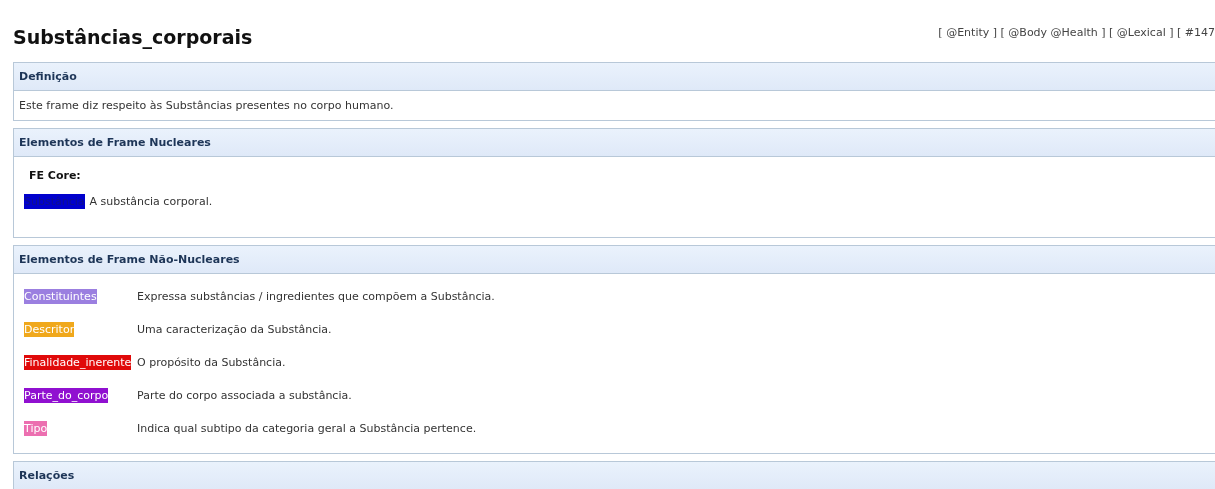 Image resolution: width=1215 pixels, height=489 pixels. What do you see at coordinates (55, 175) in the screenshot?
I see `fe-core-label: FE Core:` at bounding box center [55, 175].